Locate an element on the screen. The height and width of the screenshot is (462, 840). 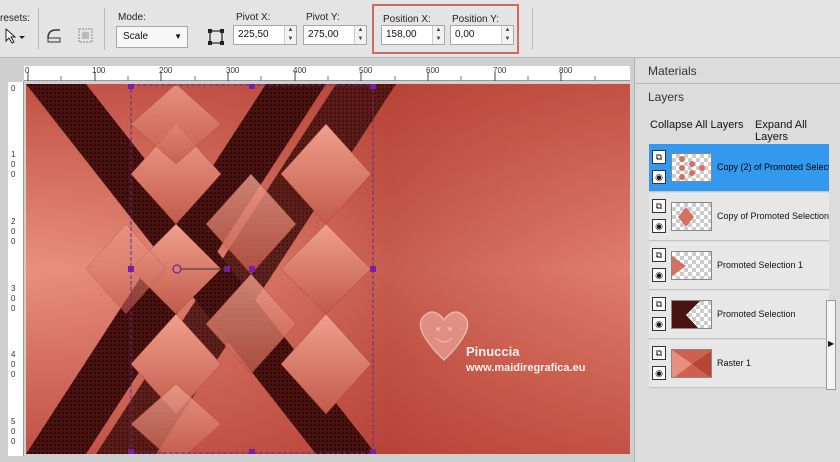
pivot-x-spin-icon: ▲ ▼ is located at coordinates (290, 35).